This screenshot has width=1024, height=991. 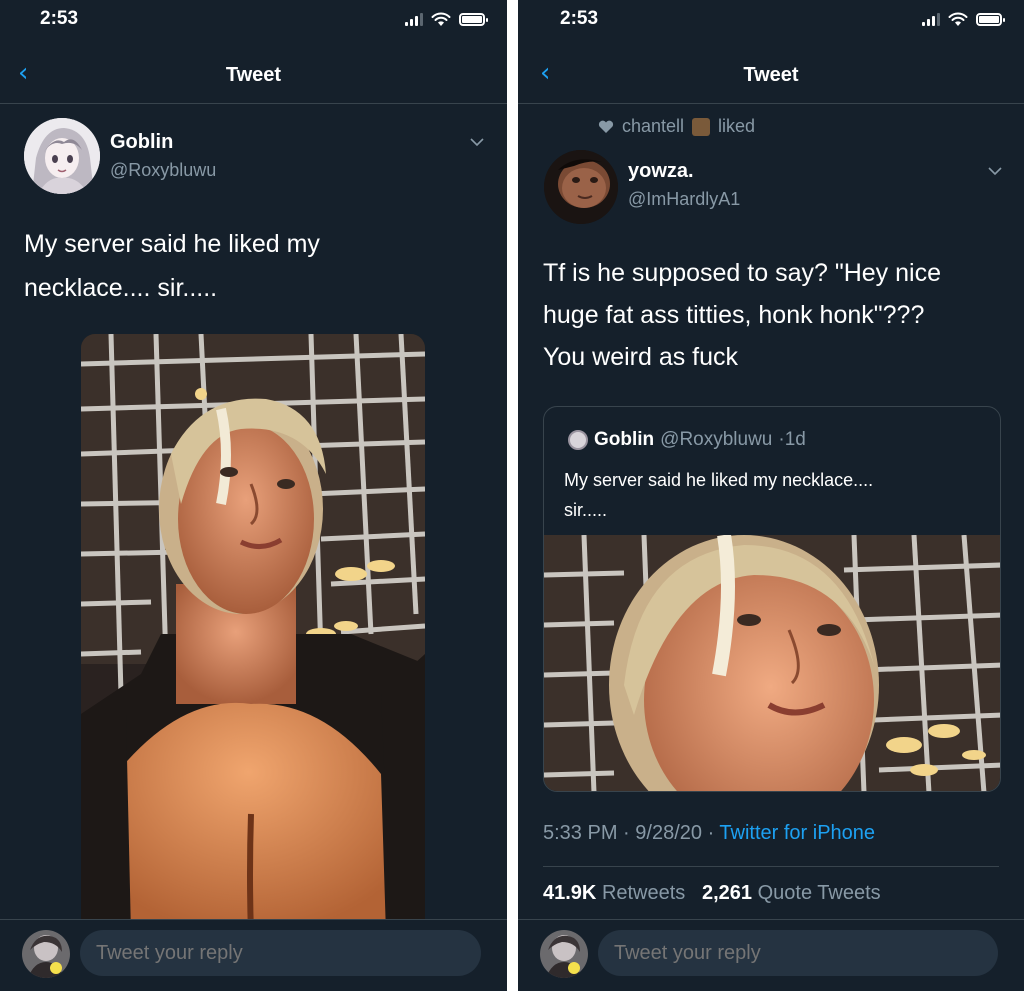 I want to click on retweets-label: Retweets, so click(x=643, y=893).